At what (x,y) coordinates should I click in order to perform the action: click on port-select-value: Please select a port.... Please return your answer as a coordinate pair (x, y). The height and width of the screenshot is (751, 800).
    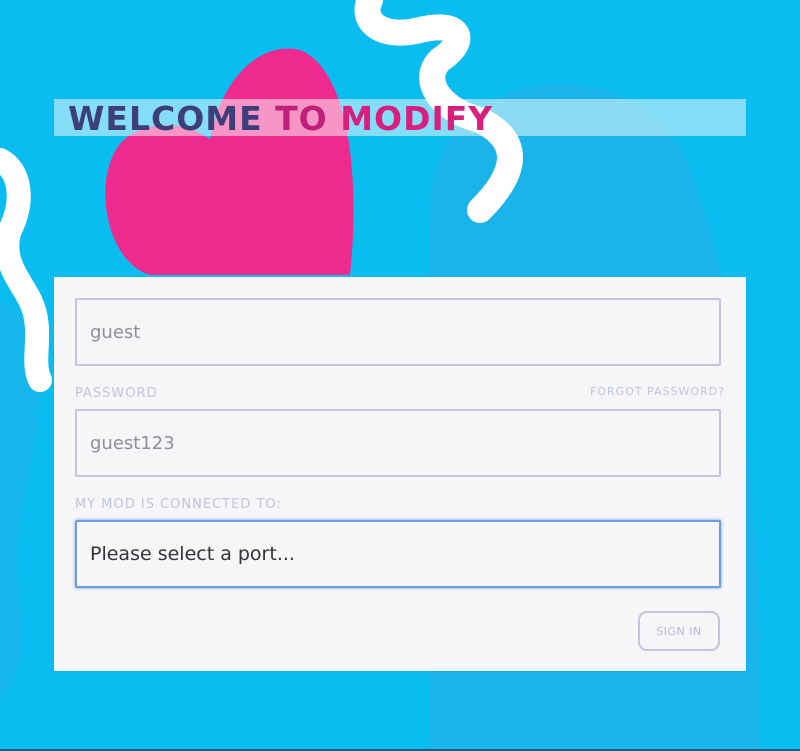
    Looking at the image, I should click on (192, 554).